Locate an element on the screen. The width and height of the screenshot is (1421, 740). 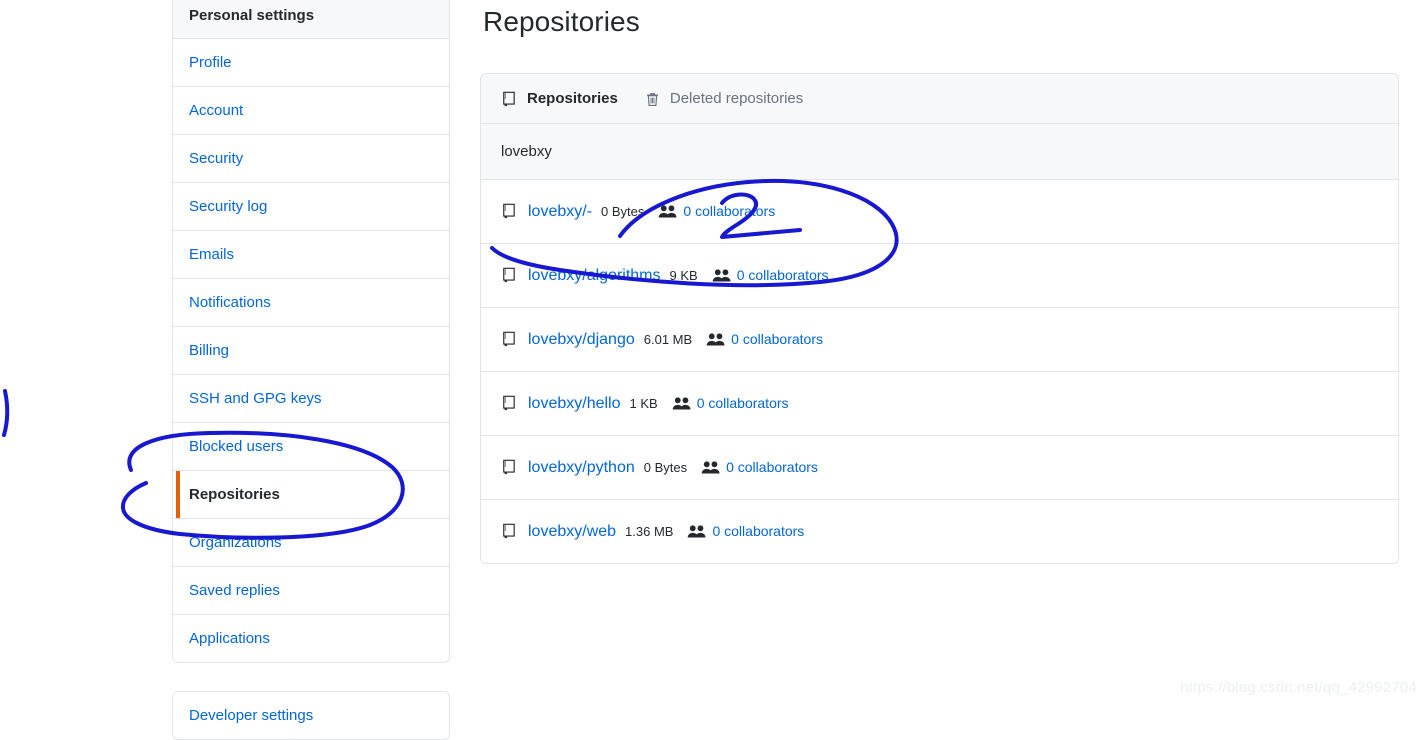
tab-deleted-repositories-label: Deleted repositories is located at coordinates (736, 98).